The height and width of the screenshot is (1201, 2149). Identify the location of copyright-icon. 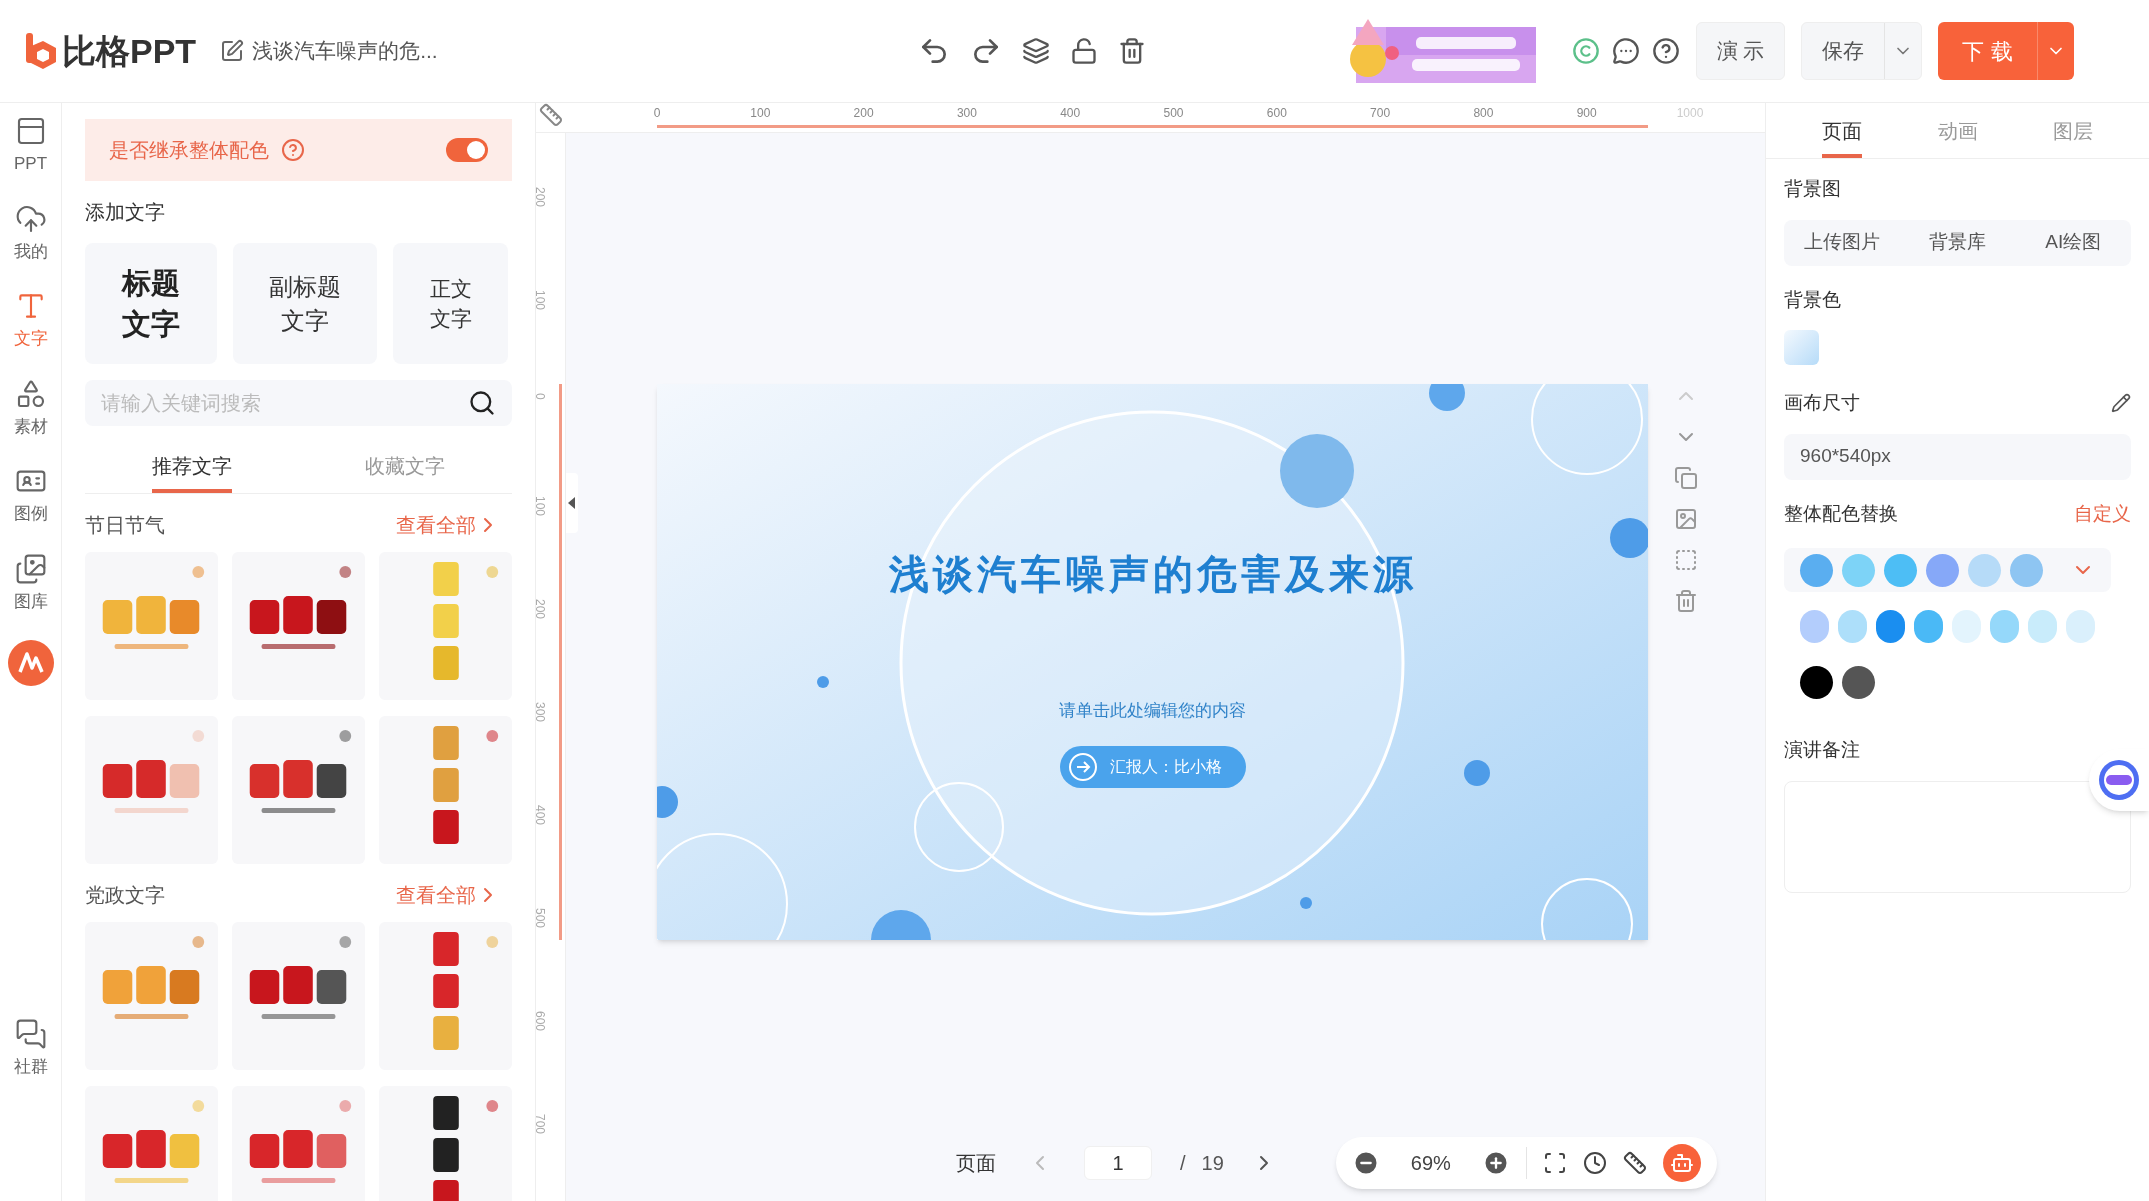
(1585, 51).